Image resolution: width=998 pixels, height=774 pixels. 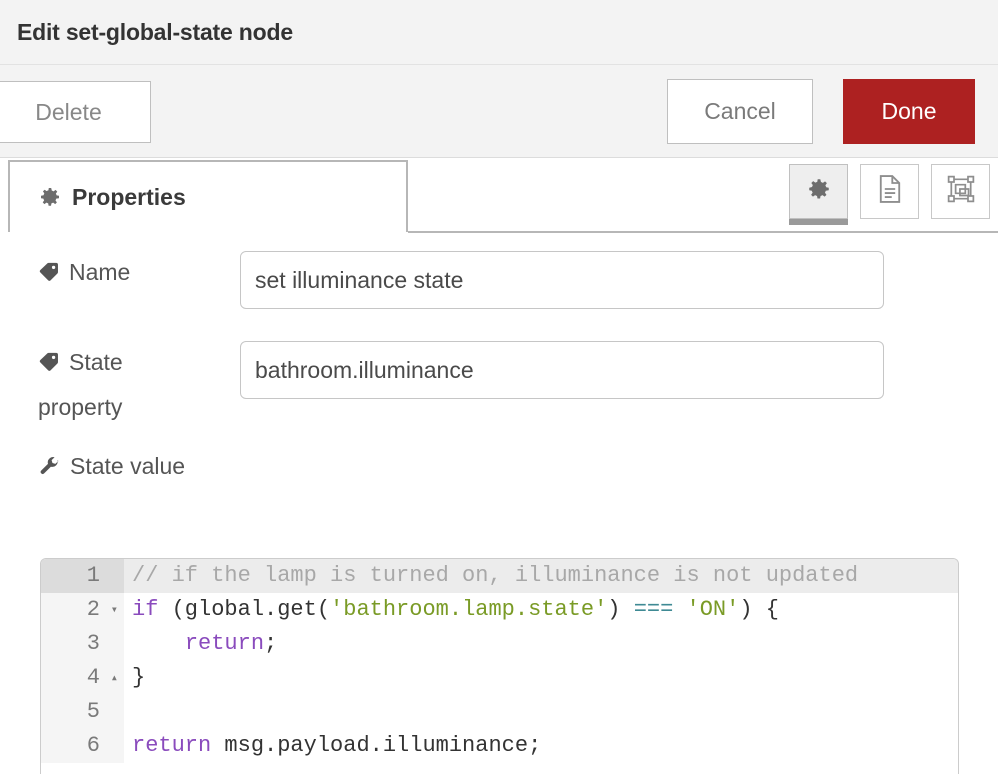 I want to click on layout-icon, so click(x=961, y=191).